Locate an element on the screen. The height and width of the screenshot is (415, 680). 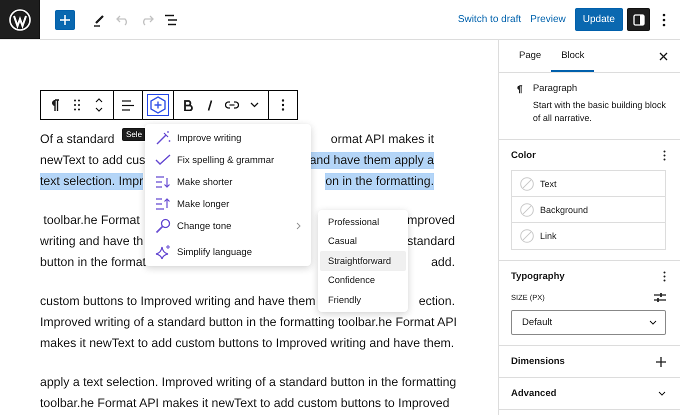
paragraph-text: custom buttons to Improved writing and have them is located at coordinates (178, 301).